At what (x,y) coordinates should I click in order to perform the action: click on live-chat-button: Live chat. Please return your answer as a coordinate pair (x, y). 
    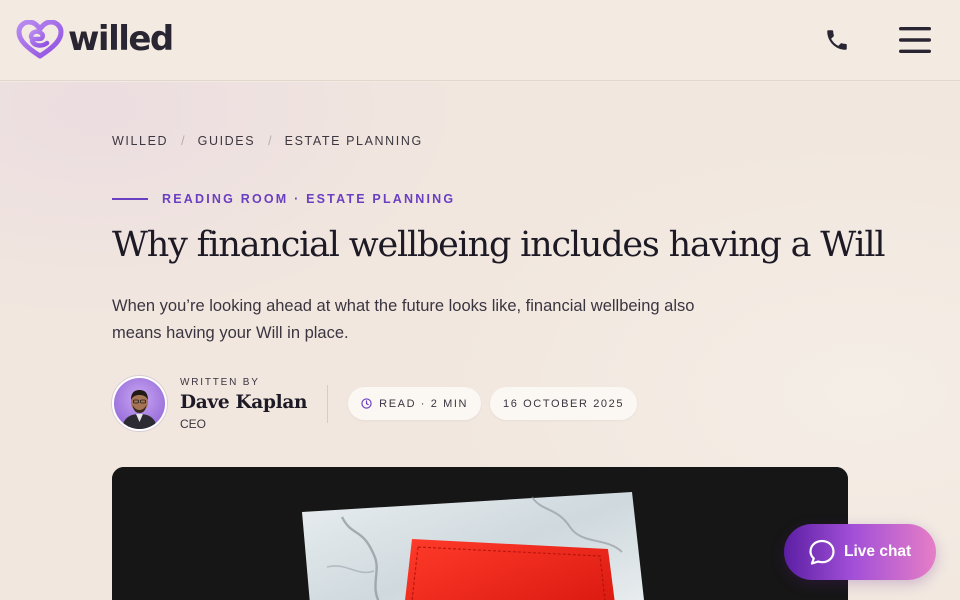
    Looking at the image, I should click on (860, 552).